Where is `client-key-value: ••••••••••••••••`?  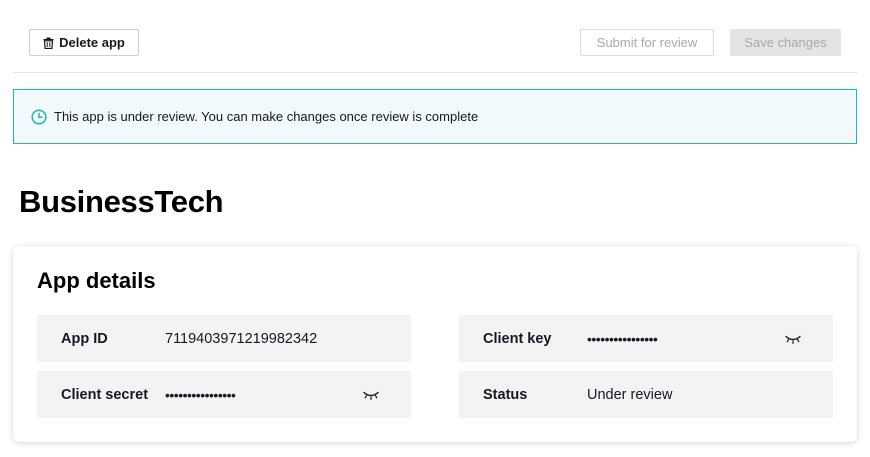
client-key-value: •••••••••••••••• is located at coordinates (622, 338).